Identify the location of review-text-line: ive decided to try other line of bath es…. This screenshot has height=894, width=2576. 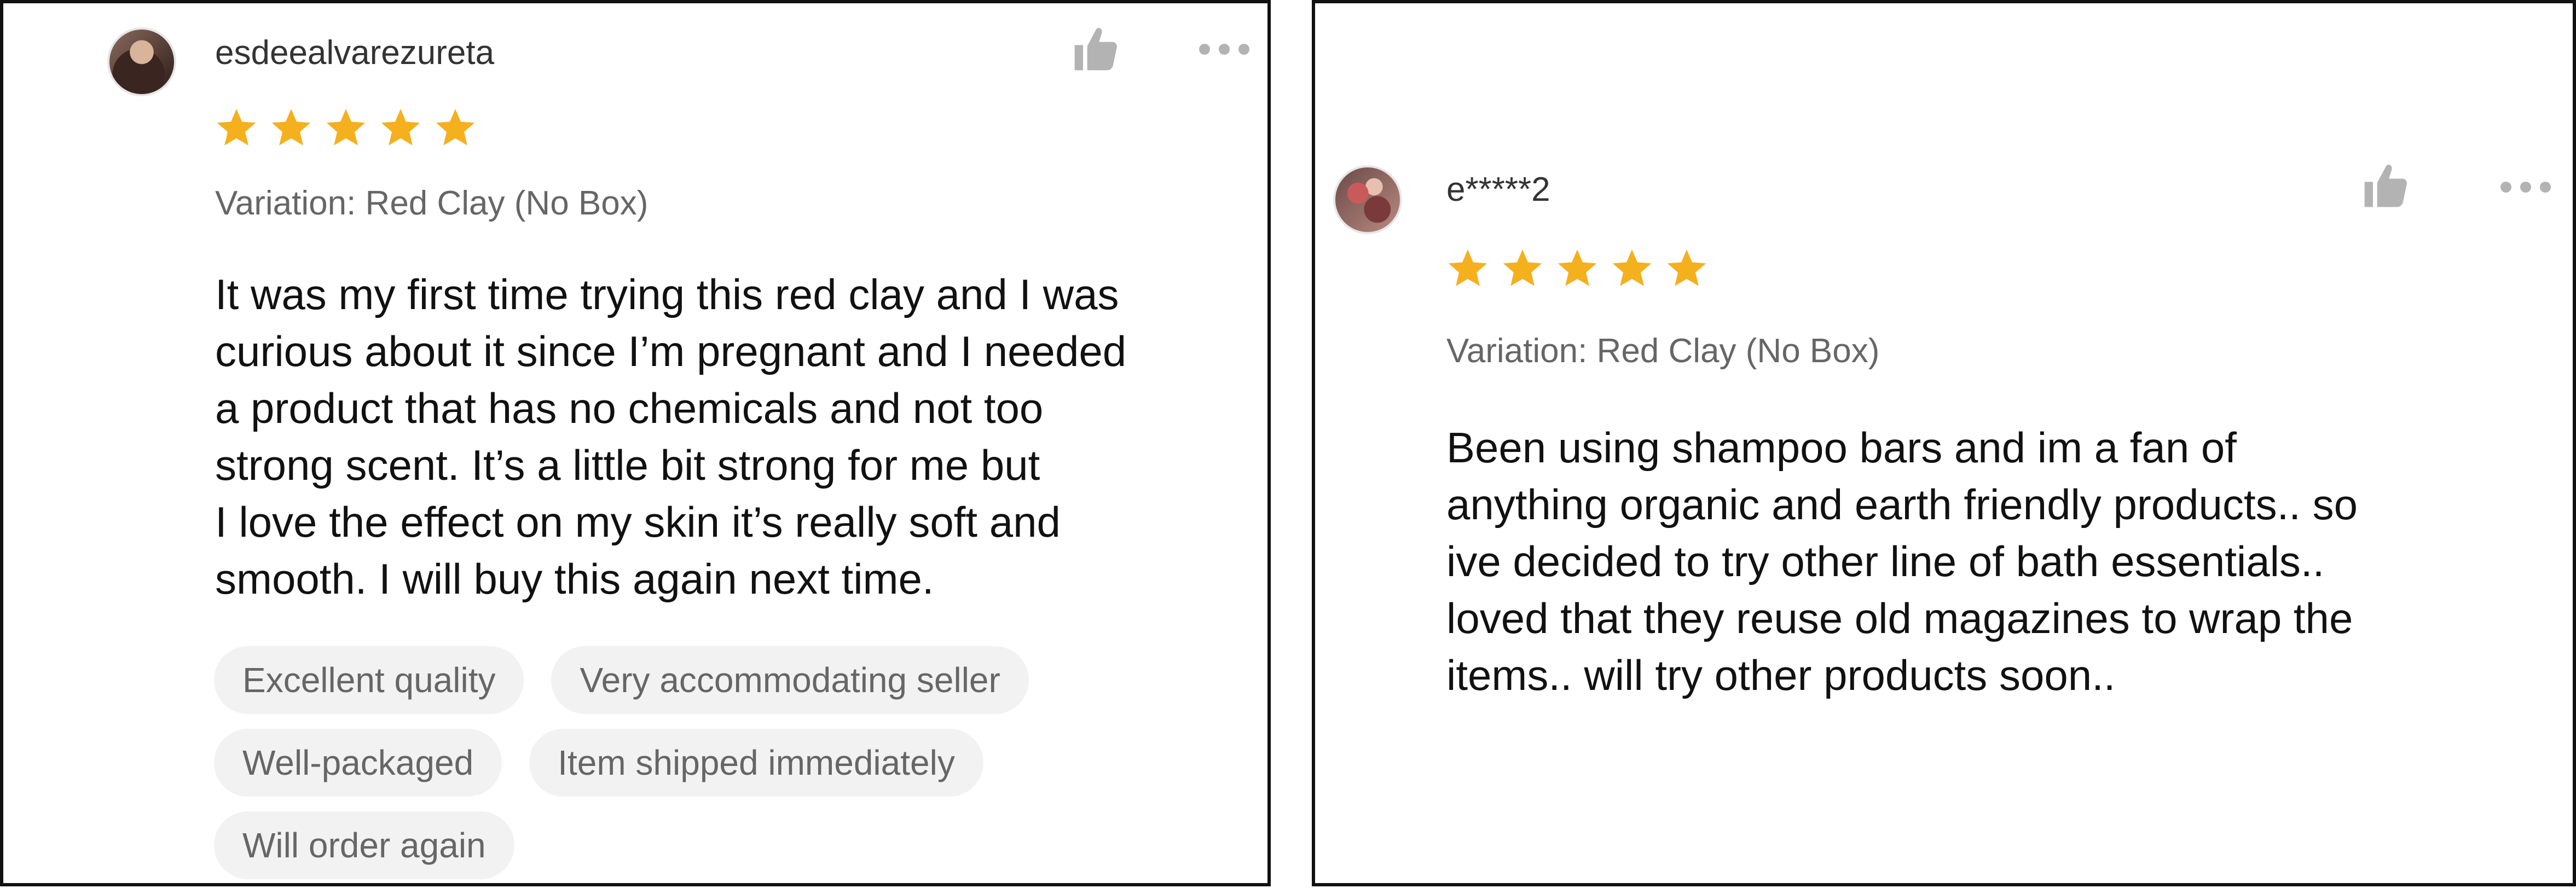
(1885, 561).